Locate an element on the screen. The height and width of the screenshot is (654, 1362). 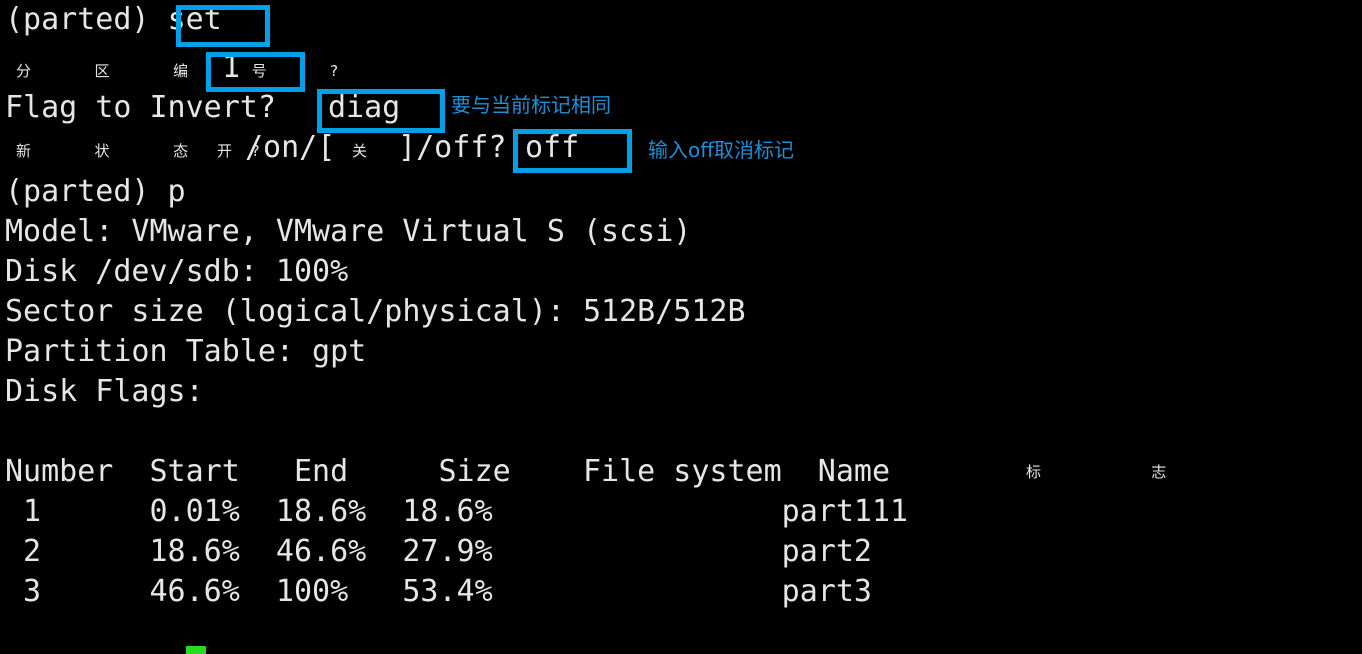
state-off-label: 关 is located at coordinates (360, 151).